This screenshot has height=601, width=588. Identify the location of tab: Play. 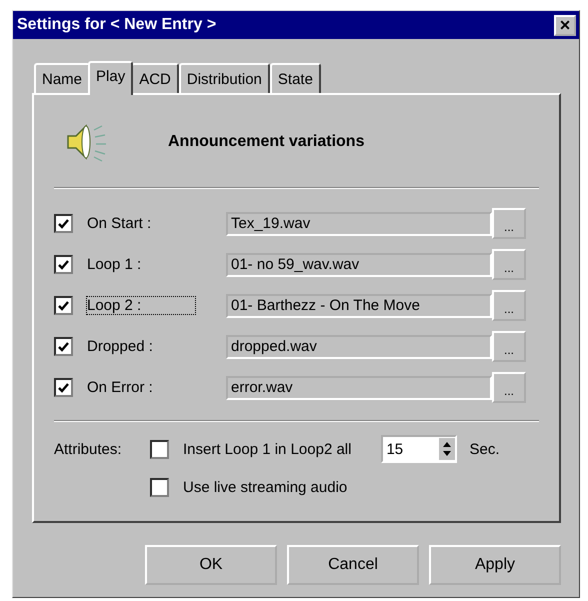
(111, 78).